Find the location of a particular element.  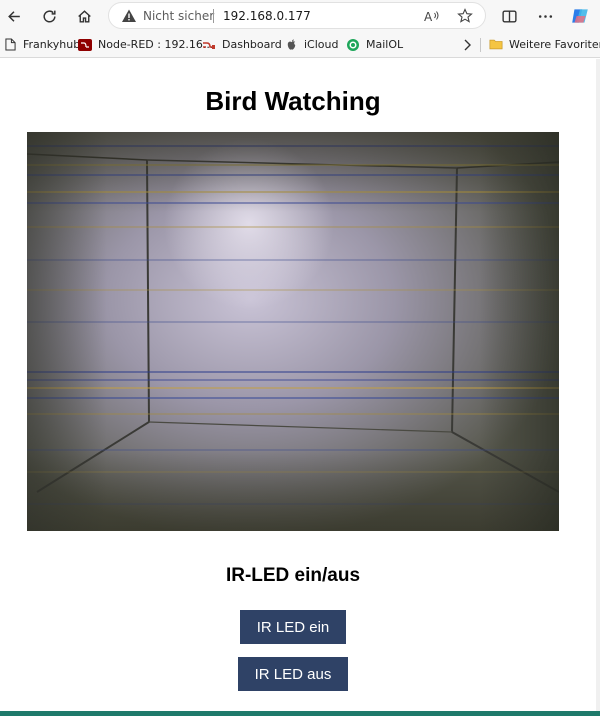

split-screen-icon is located at coordinates (509, 16).